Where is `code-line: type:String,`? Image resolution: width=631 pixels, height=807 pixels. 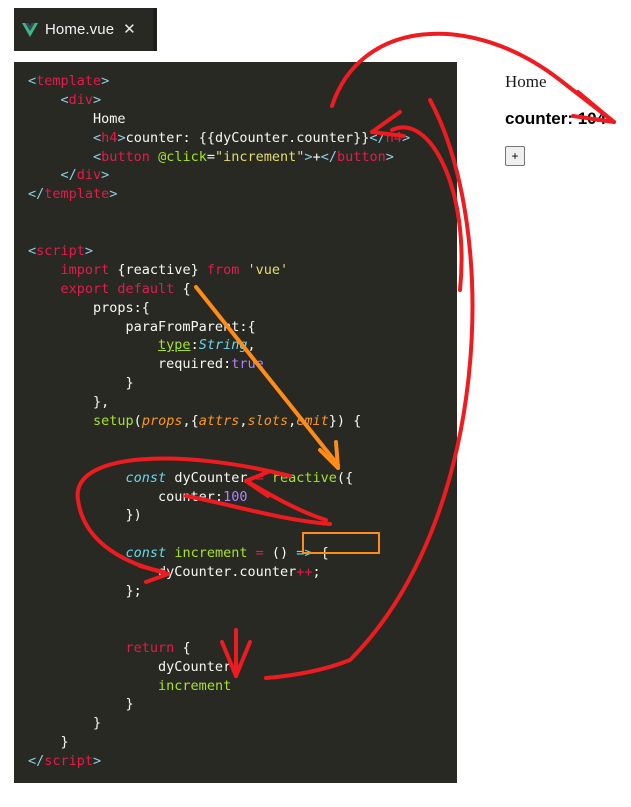
code-line: type:String, is located at coordinates (207, 345).